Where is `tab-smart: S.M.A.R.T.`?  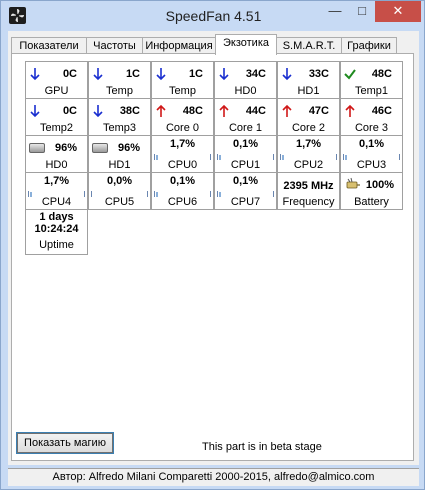 tab-smart: S.M.A.R.T. is located at coordinates (309, 45).